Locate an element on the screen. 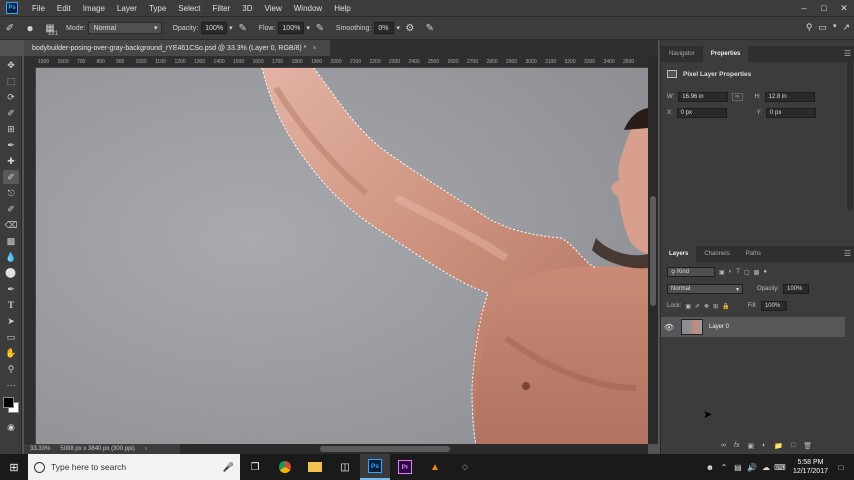  photoshop-taskbar-icon: Ps is located at coordinates (375, 467).